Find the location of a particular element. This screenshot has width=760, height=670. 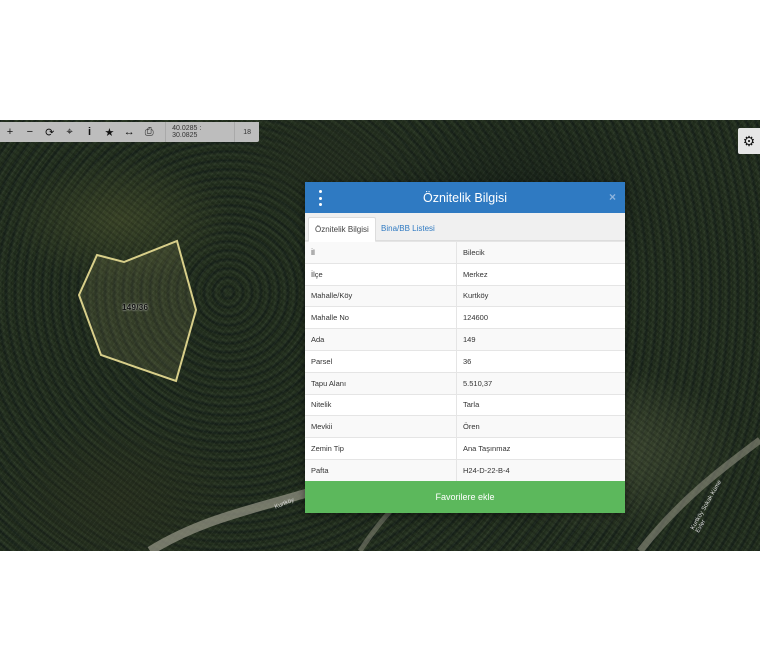

table-row: Ada 149 is located at coordinates (465, 339).